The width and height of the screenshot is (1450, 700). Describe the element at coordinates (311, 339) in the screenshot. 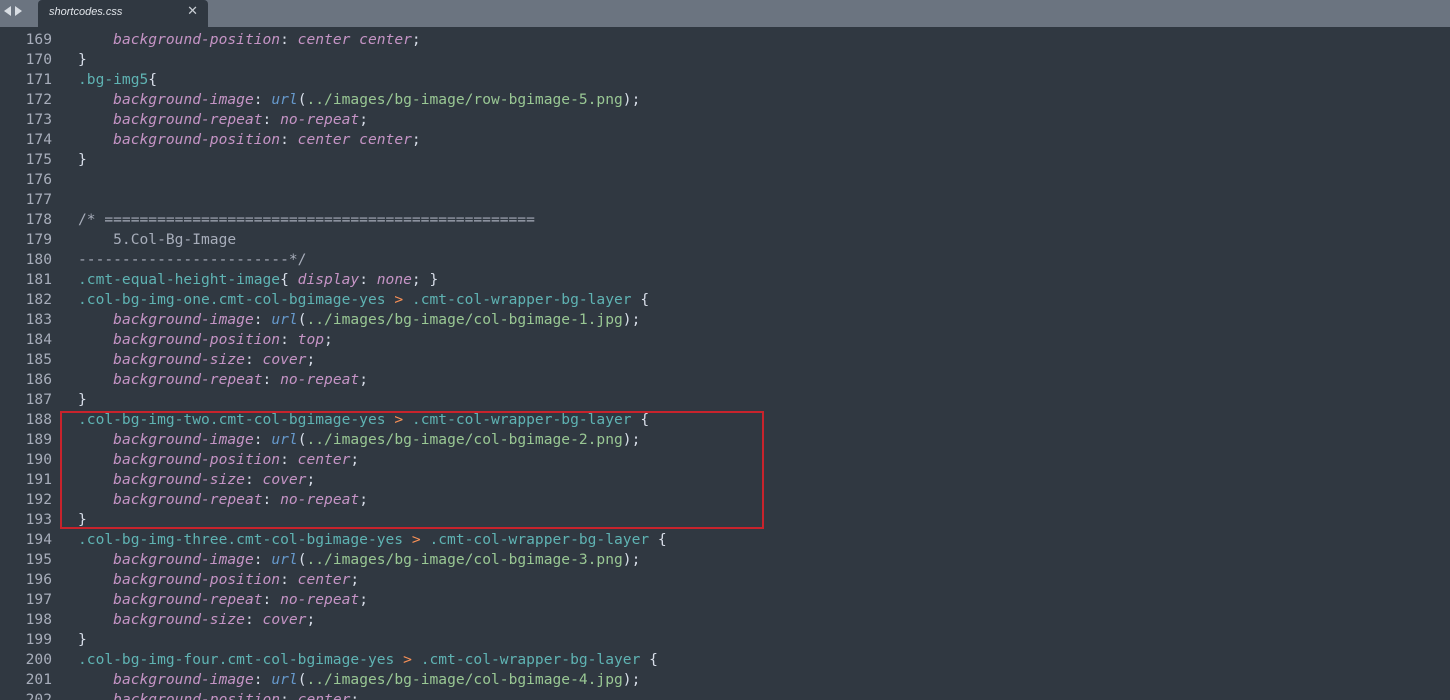

I see `code-token: top` at that location.